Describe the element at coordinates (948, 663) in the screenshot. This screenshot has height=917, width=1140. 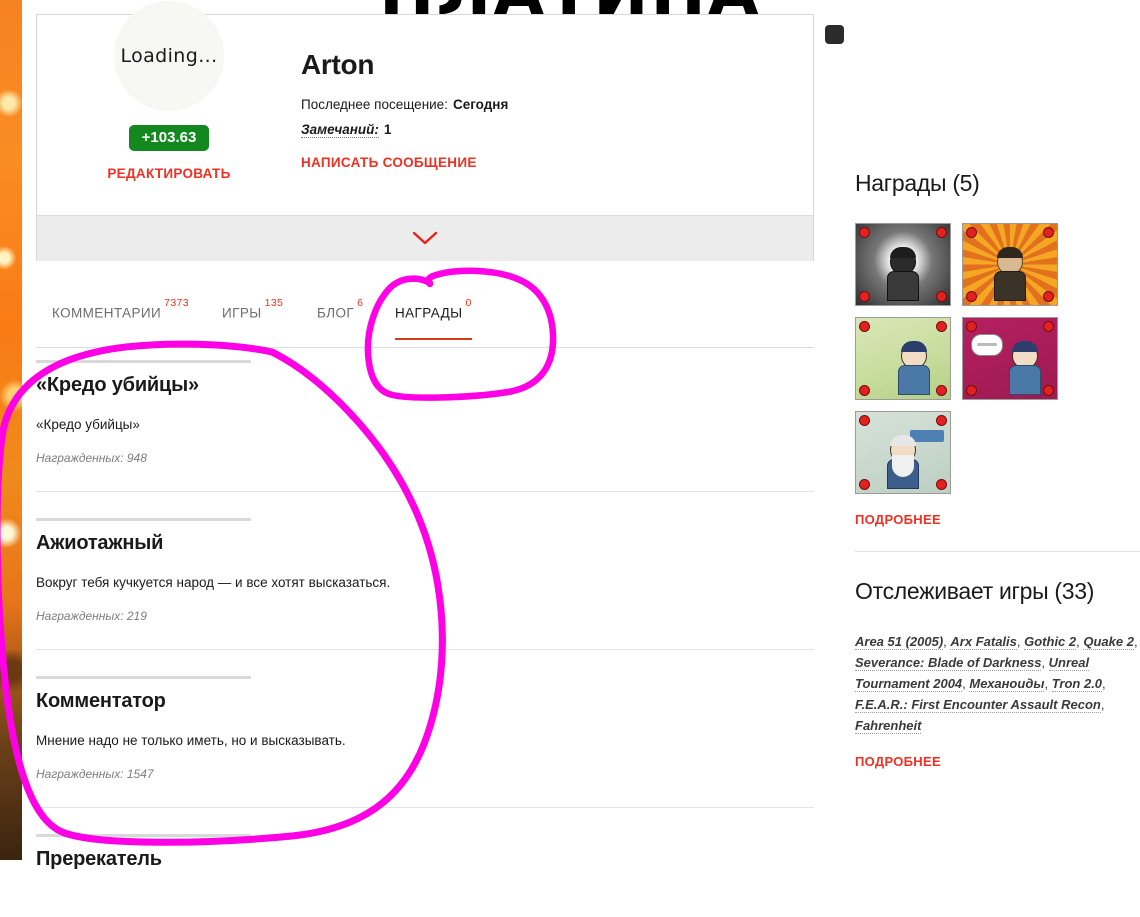
I see `game-link: Severance: Blade of Darkness` at that location.